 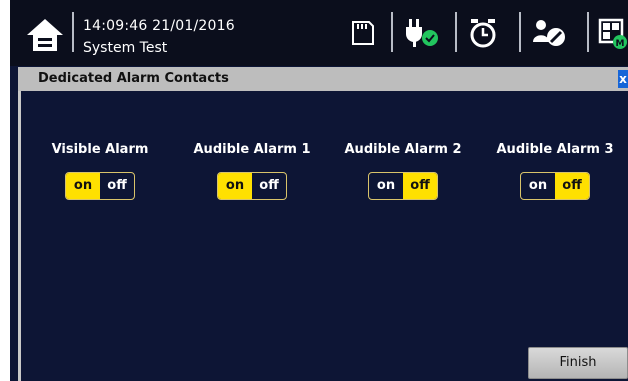 What do you see at coordinates (613, 33) in the screenshot?
I see `window-layout-icon: M` at bounding box center [613, 33].